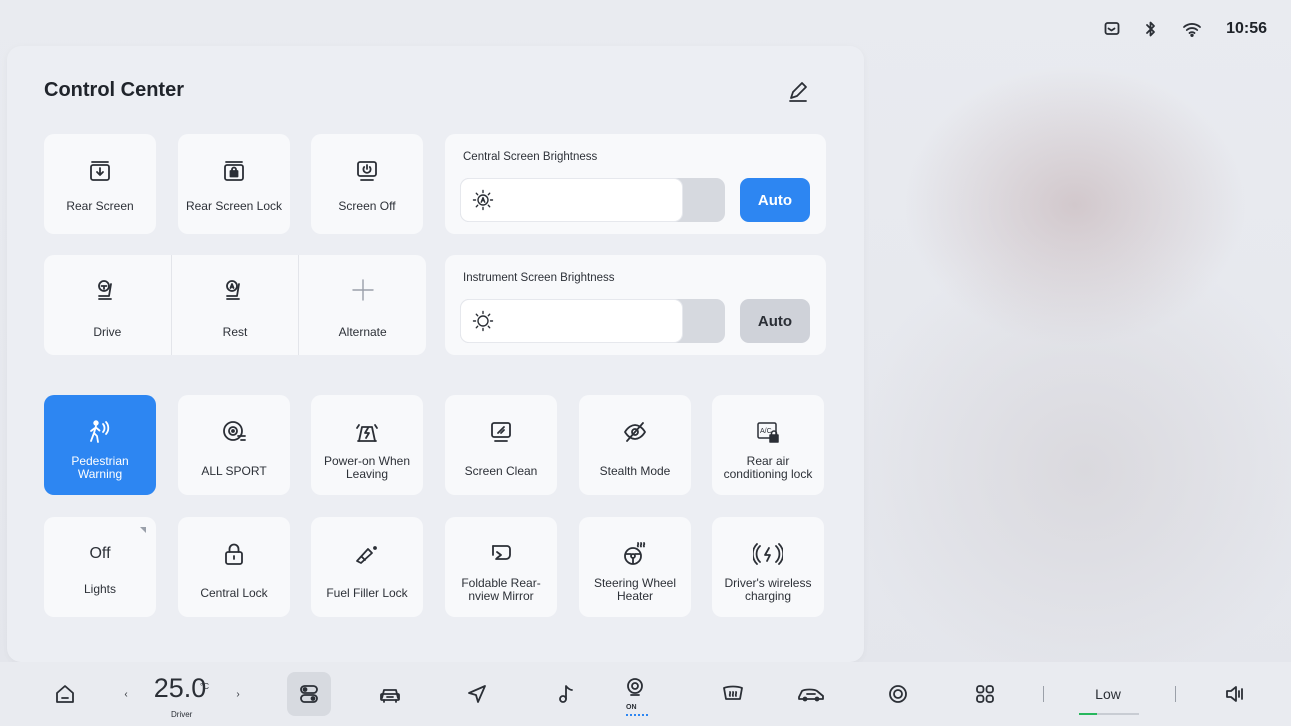 This screenshot has width=1291, height=726. I want to click on screen-off-icon, so click(367, 171).